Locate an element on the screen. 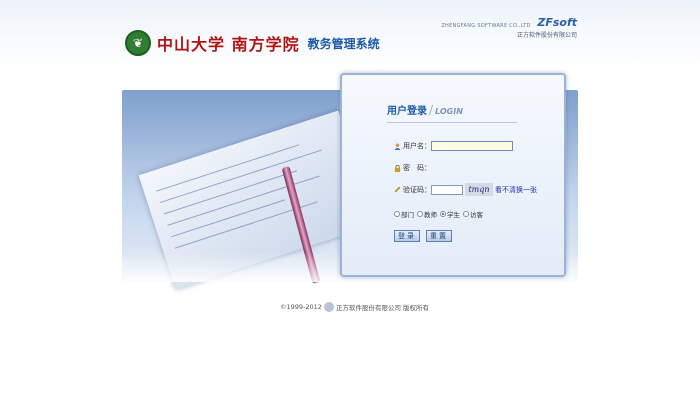  captcha-label: 验证码： is located at coordinates (417, 189).